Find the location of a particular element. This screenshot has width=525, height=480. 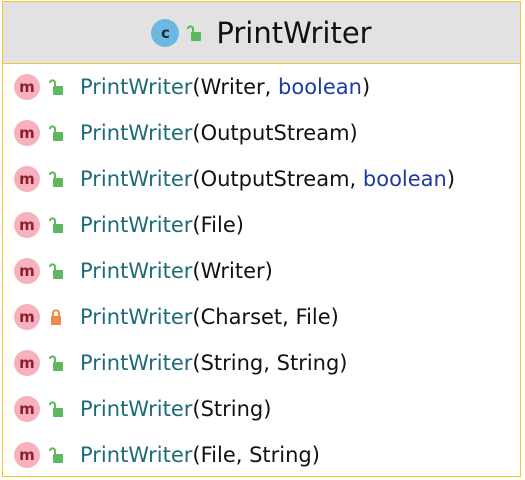

param-type: Charset is located at coordinates (241, 317).